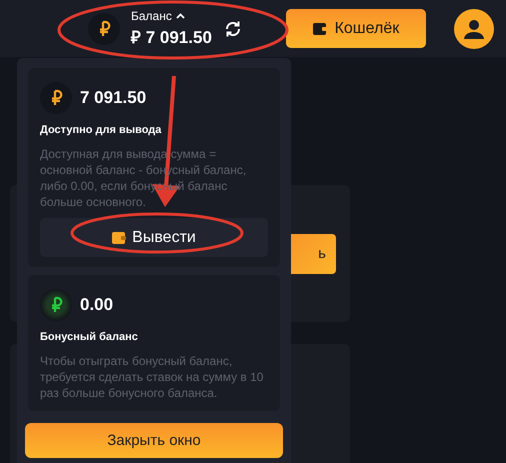 This screenshot has width=506, height=463. Describe the element at coordinates (171, 37) in the screenshot. I see `balance-amount: ₽ 7 091.50` at that location.